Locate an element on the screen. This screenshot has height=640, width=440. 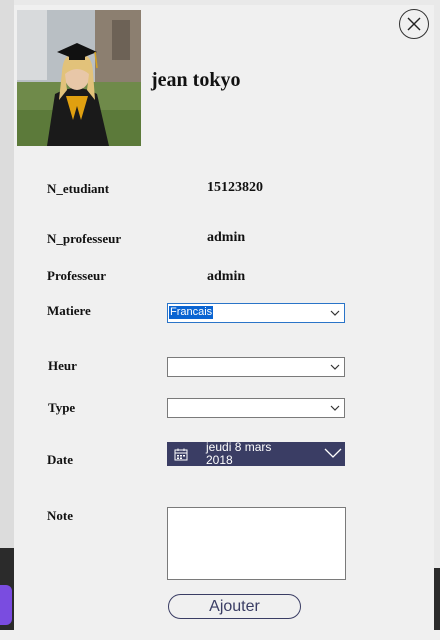
n-professeur-value: admin is located at coordinates (226, 237).